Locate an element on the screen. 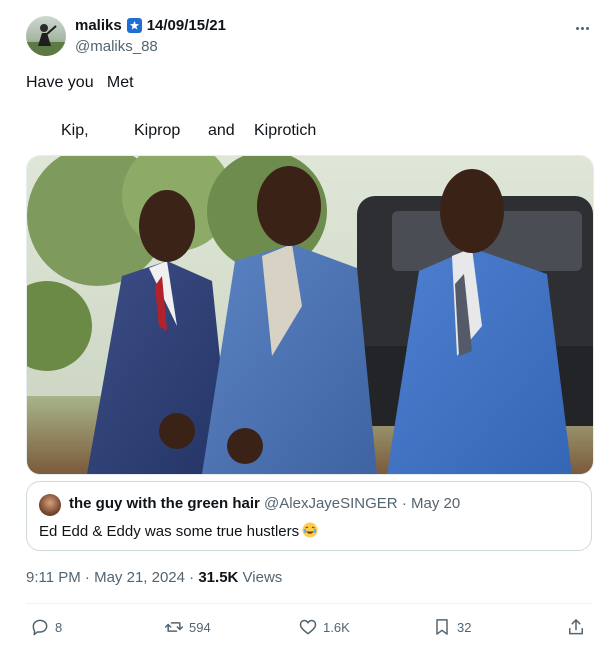  reply-count: 8 is located at coordinates (59, 627).